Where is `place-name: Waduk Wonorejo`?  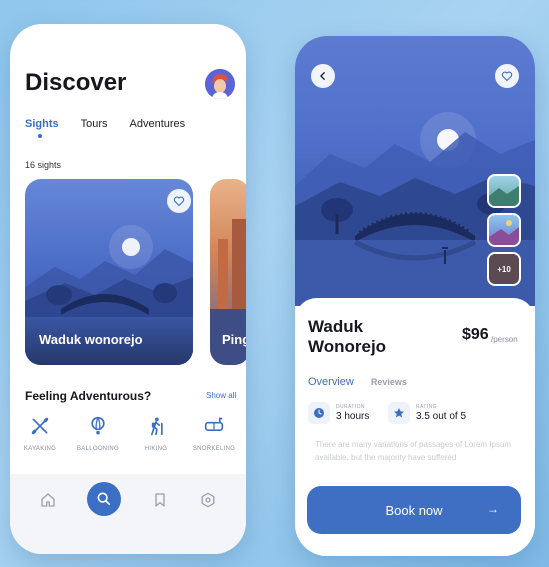
place-name: Waduk Wonorejo is located at coordinates (347, 337).